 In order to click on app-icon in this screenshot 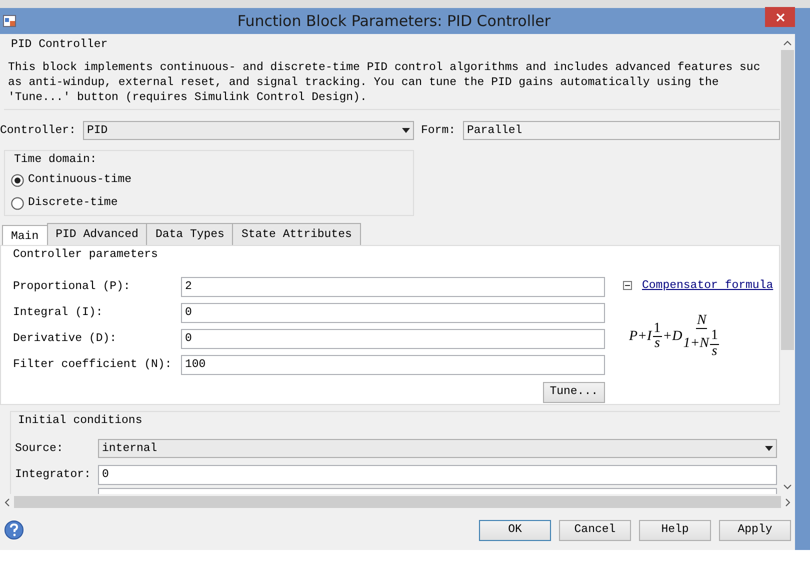, I will do `click(10, 21)`.